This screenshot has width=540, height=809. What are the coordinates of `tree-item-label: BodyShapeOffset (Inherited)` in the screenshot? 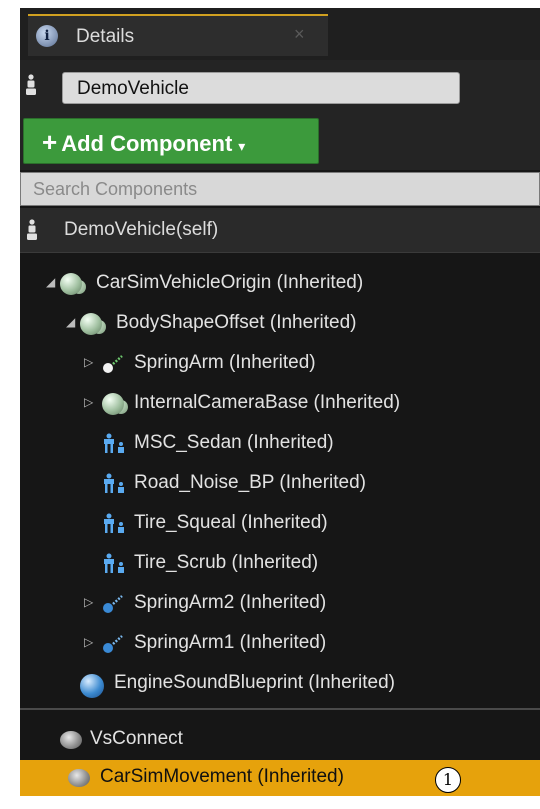 It's located at (236, 322).